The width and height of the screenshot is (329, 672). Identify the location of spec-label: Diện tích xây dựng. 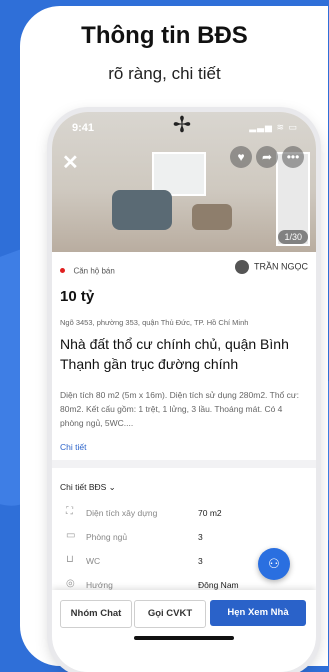
(122, 513).